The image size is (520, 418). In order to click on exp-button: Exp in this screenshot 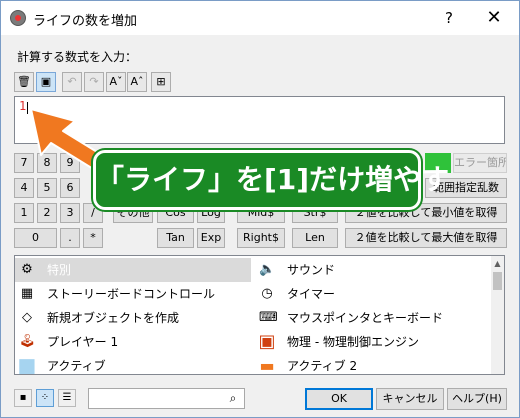, I will do `click(211, 238)`.